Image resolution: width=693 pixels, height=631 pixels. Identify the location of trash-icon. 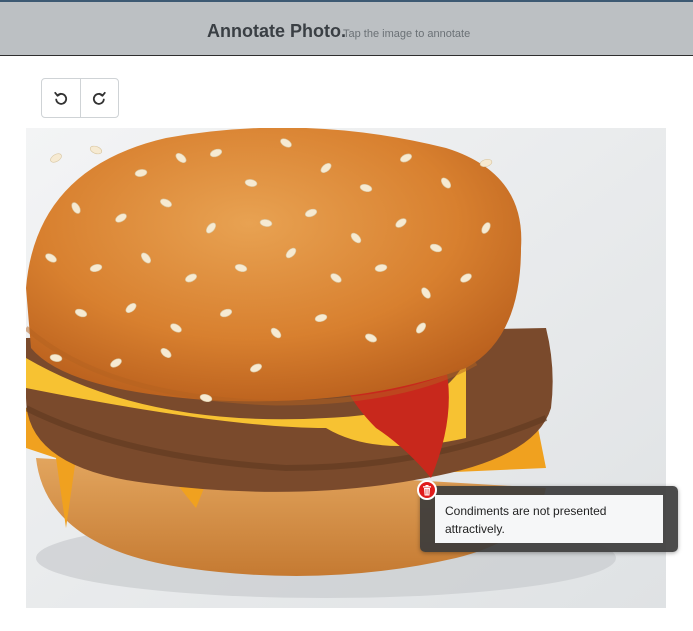
(427, 489).